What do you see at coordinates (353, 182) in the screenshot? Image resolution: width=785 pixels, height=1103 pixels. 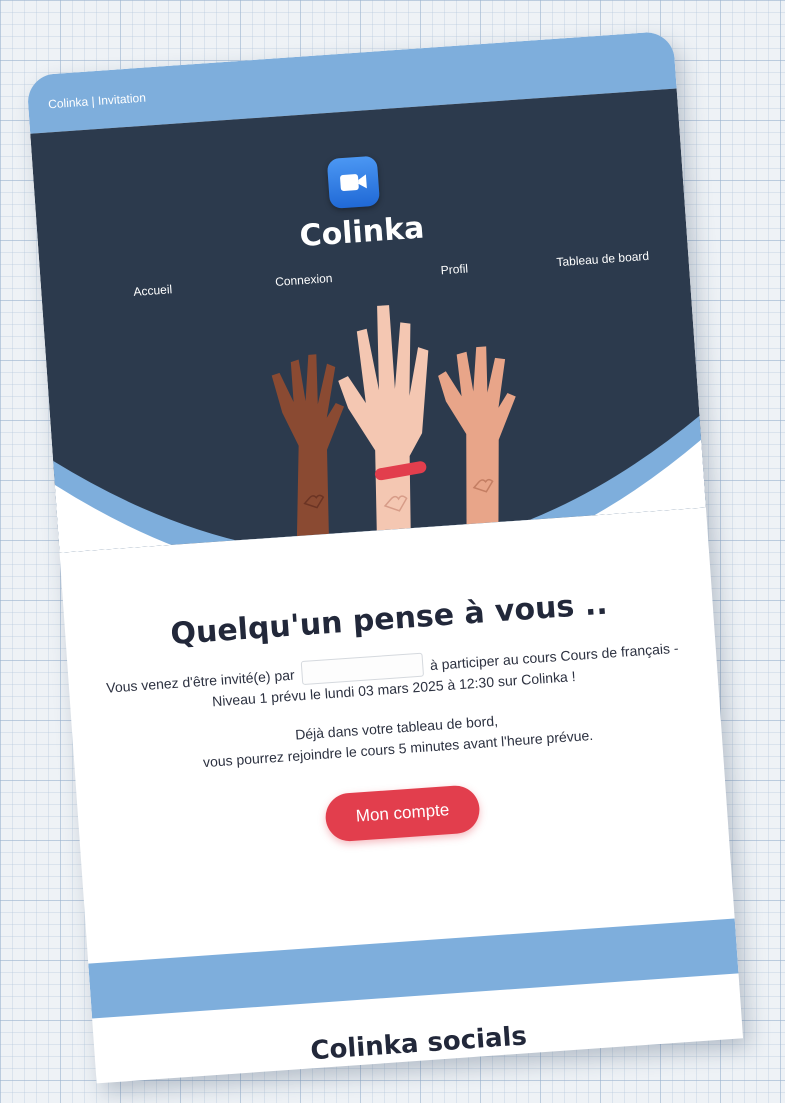 I see `video-camera-icon` at bounding box center [353, 182].